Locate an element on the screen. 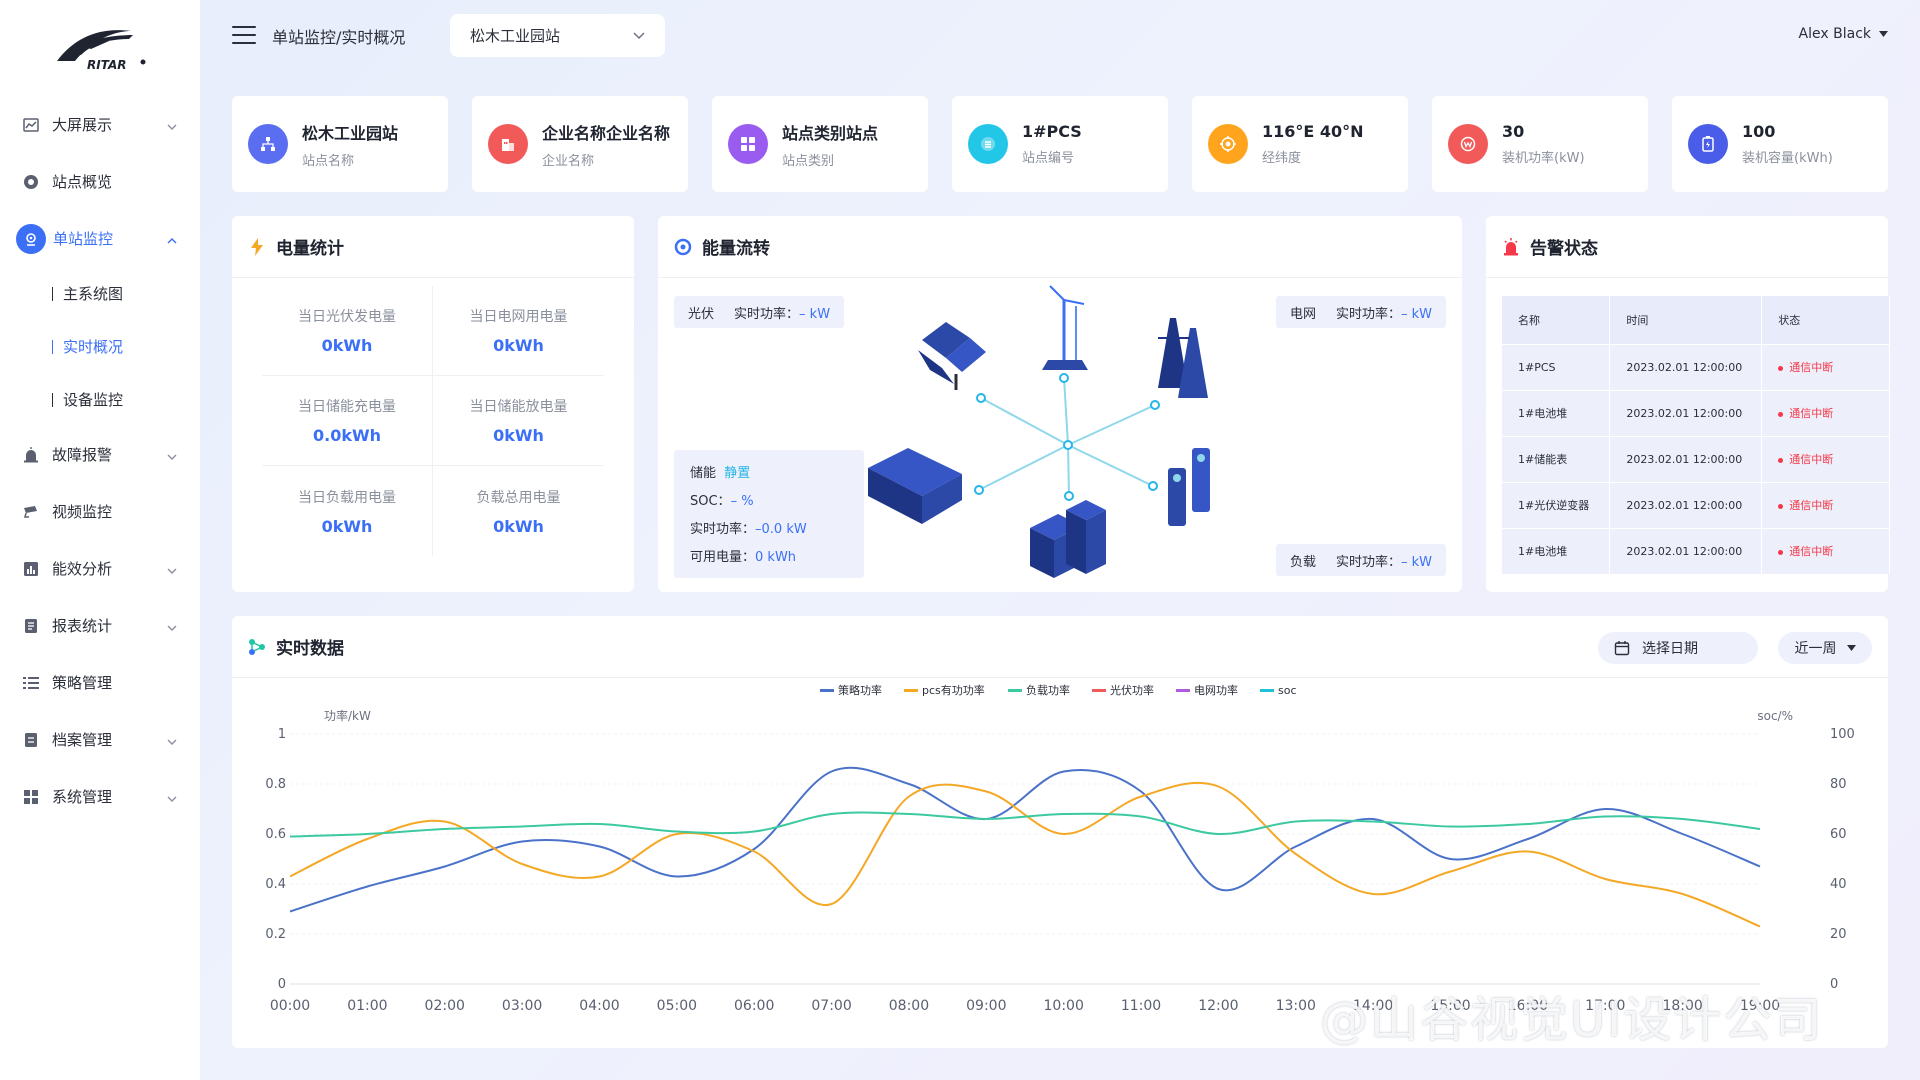  stat-item: 当日光伏发电量 0kWh is located at coordinates (347, 331).